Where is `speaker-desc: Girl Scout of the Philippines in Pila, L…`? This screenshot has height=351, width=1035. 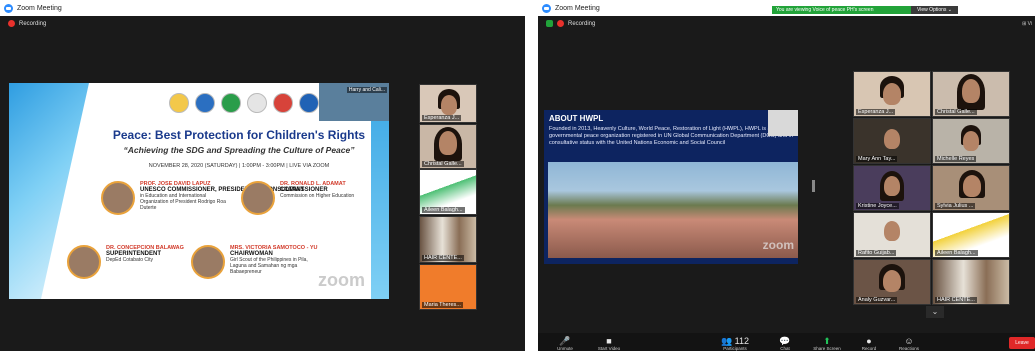 speaker-desc: Girl Scout of the Philippines in Pila, L… is located at coordinates (269, 266).